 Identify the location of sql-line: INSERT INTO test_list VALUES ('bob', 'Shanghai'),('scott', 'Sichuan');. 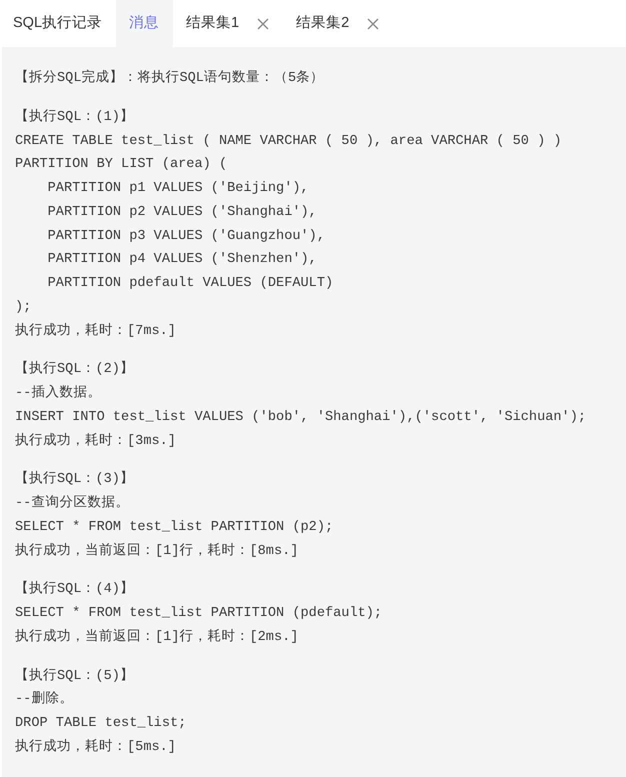
(301, 417).